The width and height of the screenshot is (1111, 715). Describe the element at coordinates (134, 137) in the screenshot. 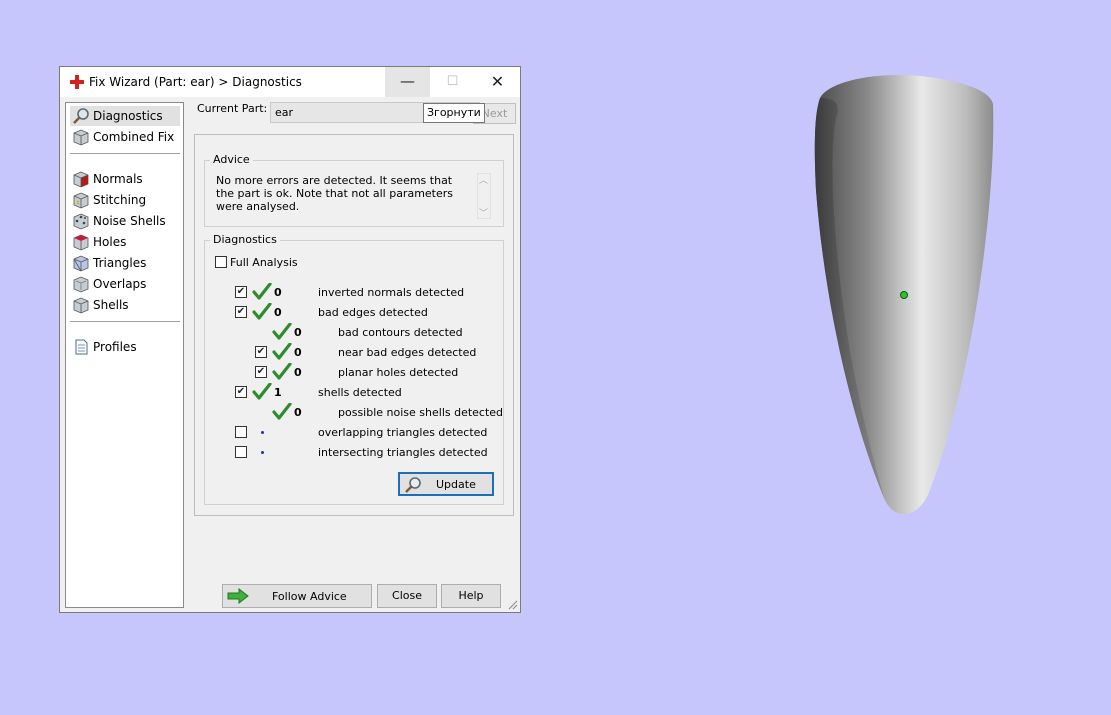

I see `sidebar-item-label: Combined Fix` at that location.